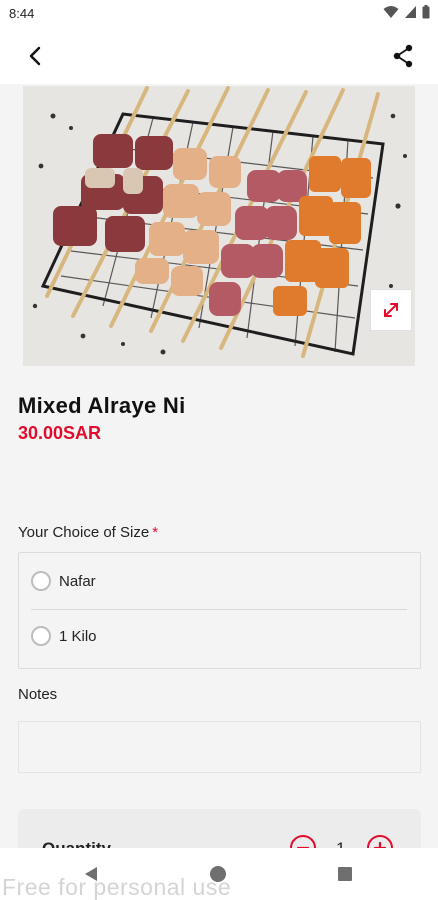 This screenshot has height=900, width=438. What do you see at coordinates (22, 13) in the screenshot?
I see `status-time: 8:44` at bounding box center [22, 13].